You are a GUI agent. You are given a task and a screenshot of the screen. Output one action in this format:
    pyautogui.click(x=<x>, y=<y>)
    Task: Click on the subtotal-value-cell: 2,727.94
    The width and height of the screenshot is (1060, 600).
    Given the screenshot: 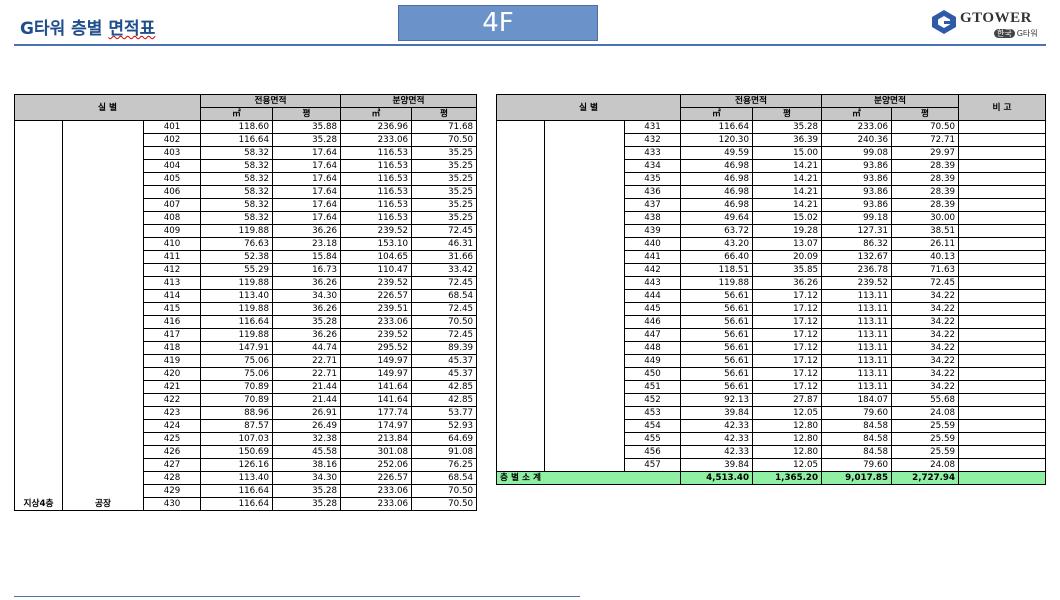 What is the action you would take?
    pyautogui.click(x=925, y=478)
    